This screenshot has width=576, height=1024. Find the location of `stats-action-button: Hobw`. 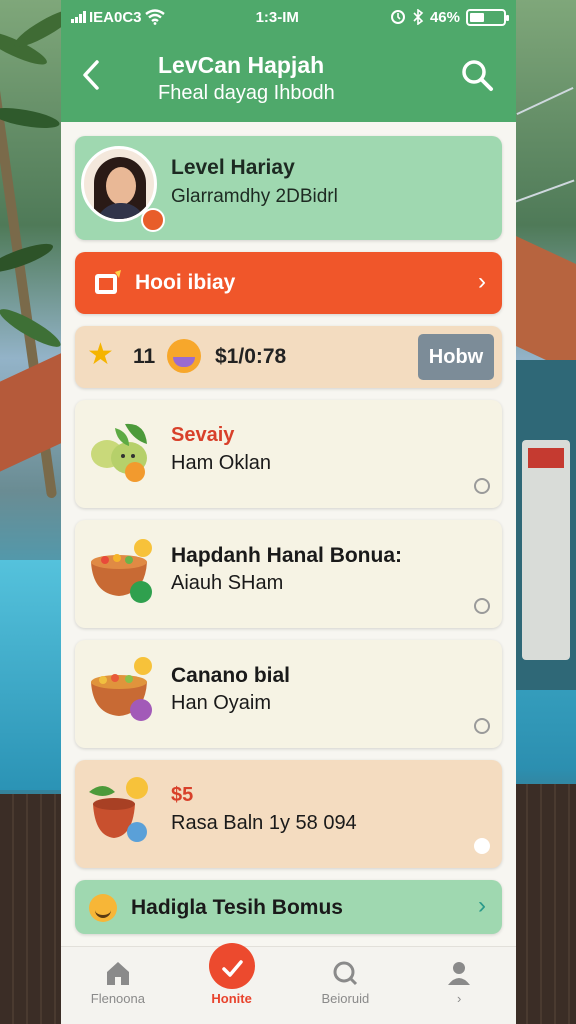

stats-action-button: Hobw is located at coordinates (456, 357).